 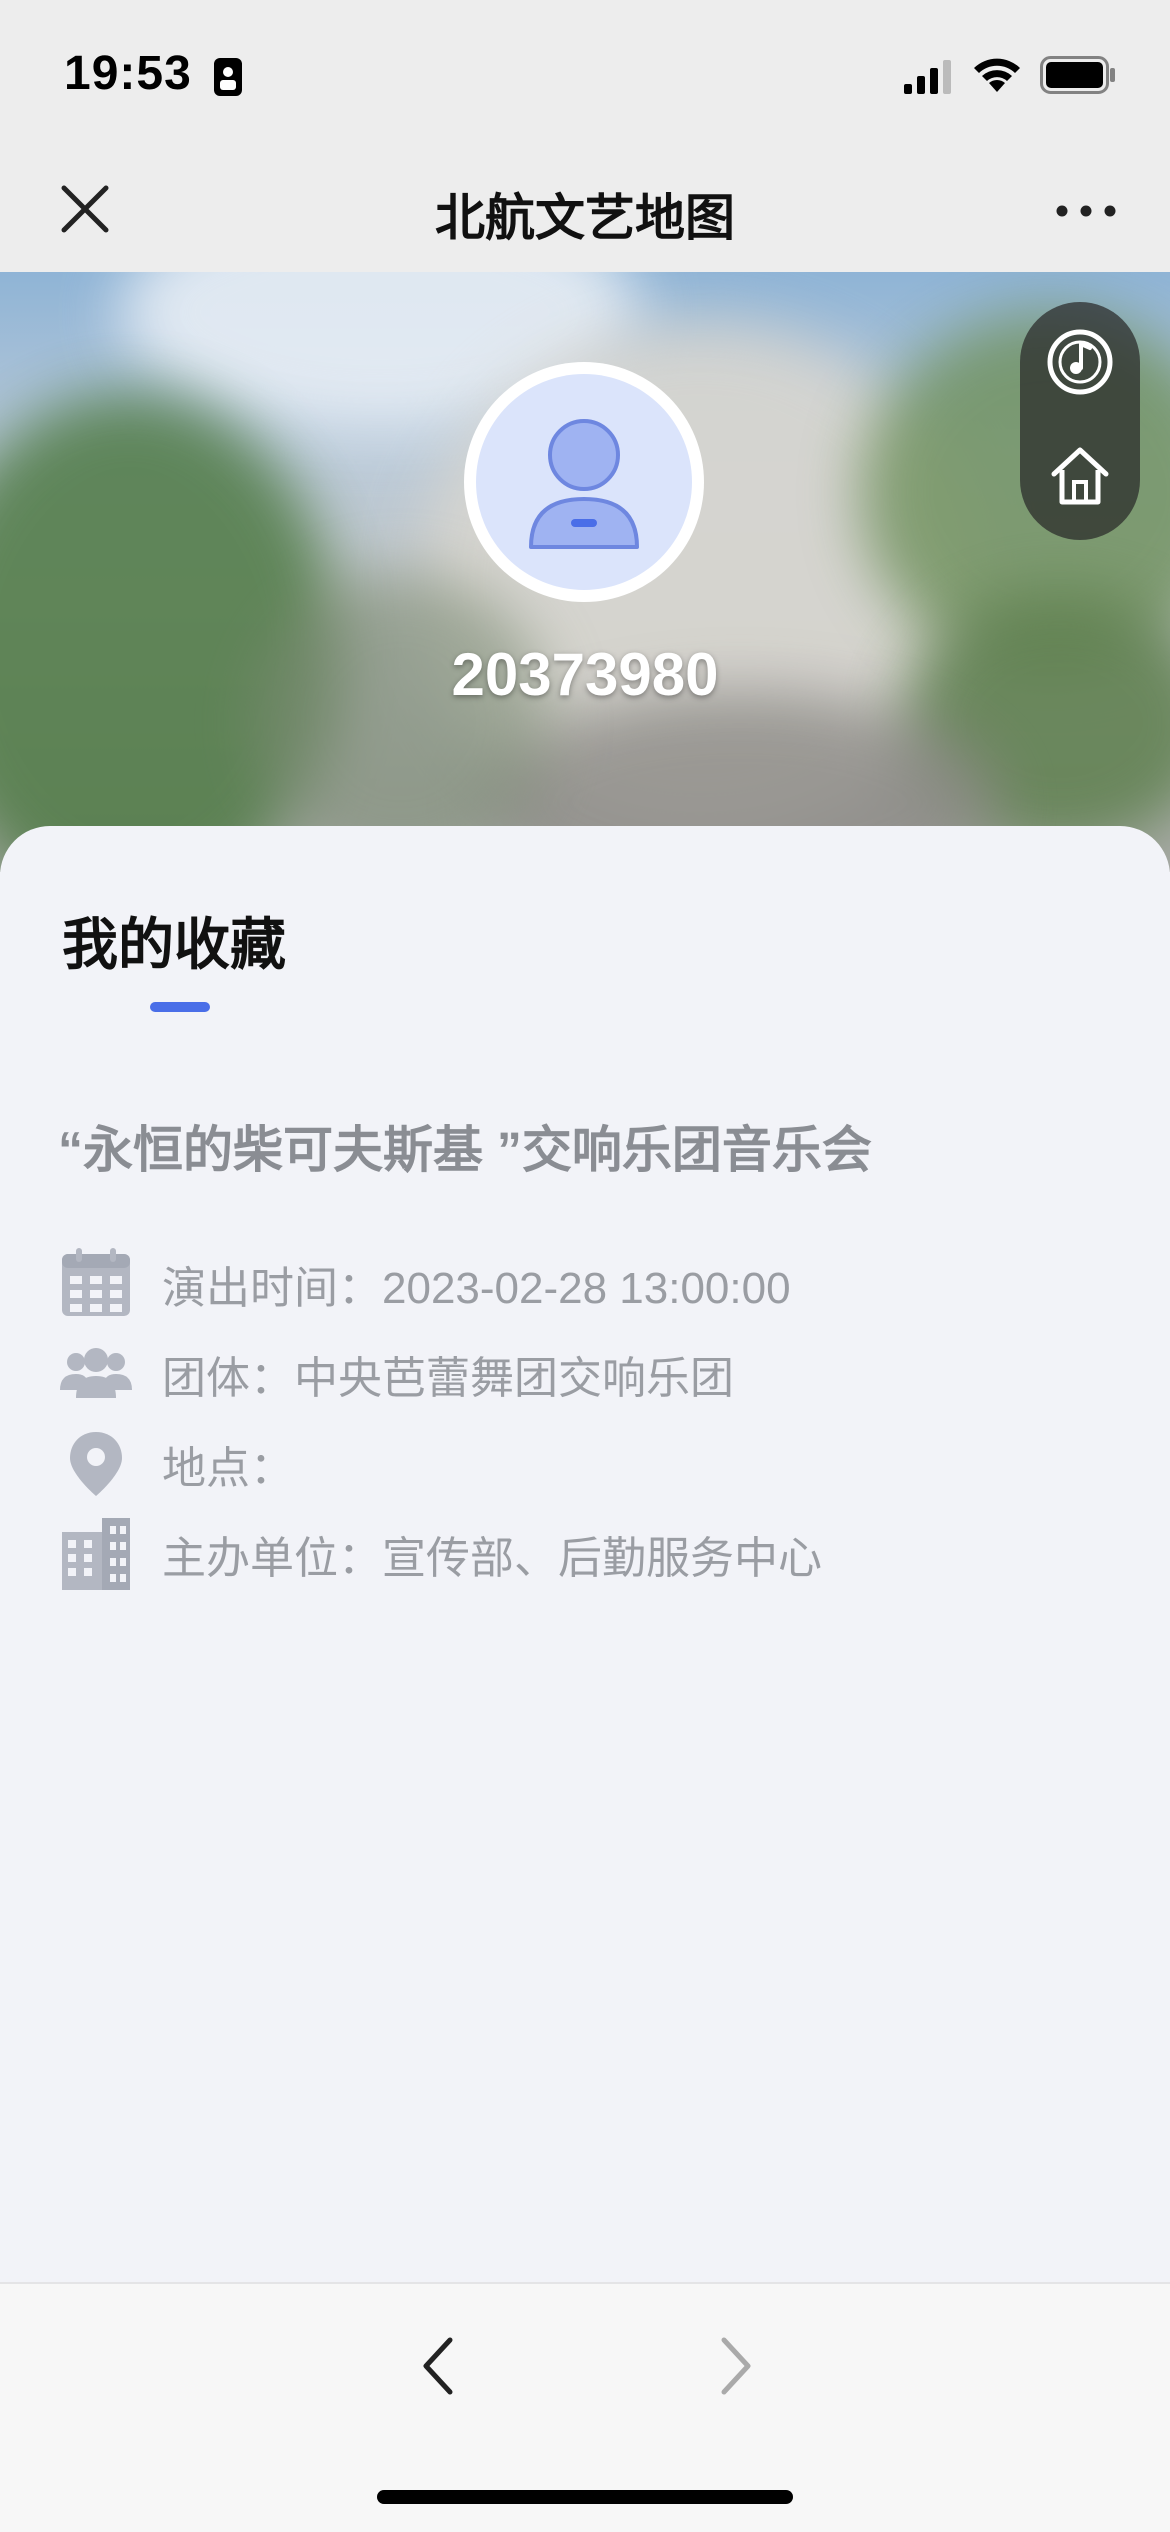 I want to click on user-id: 20373980, so click(x=585, y=674).